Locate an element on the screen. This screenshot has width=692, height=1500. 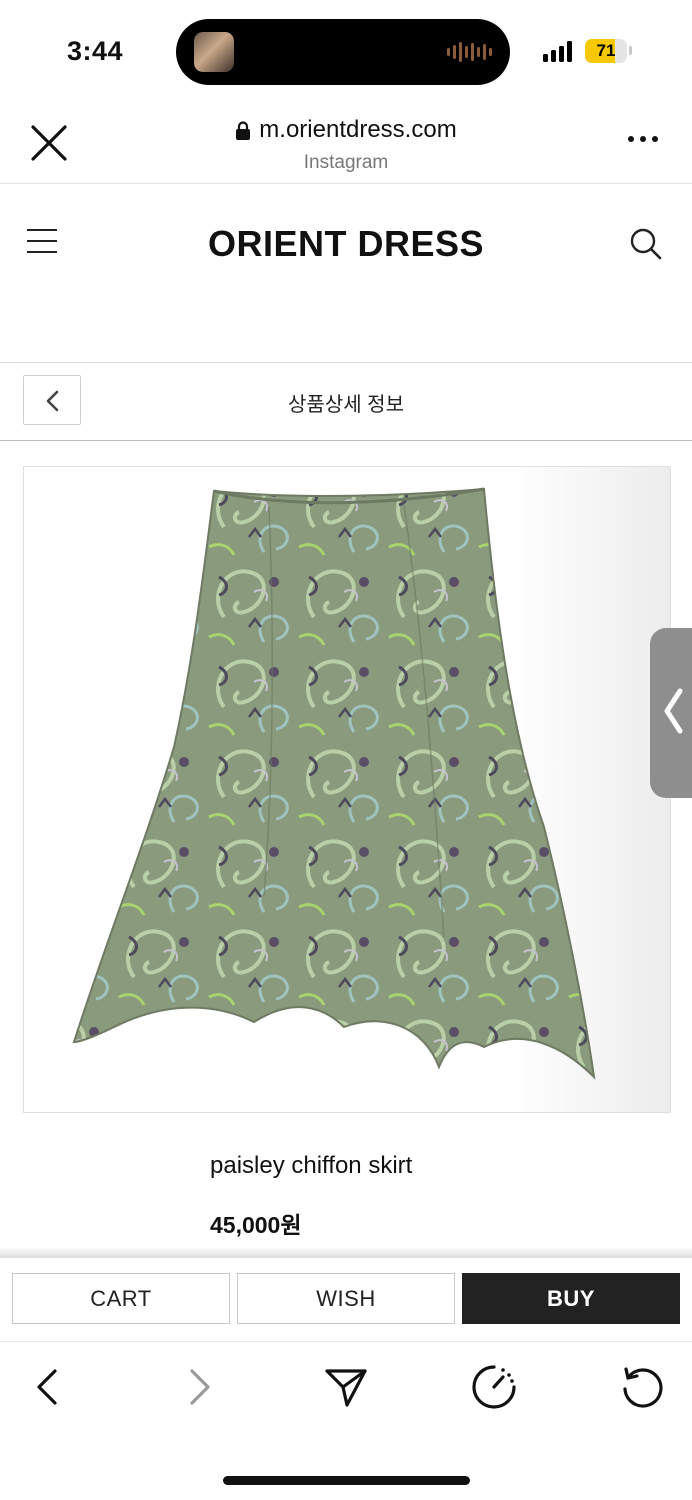
share-icon is located at coordinates (346, 1387).